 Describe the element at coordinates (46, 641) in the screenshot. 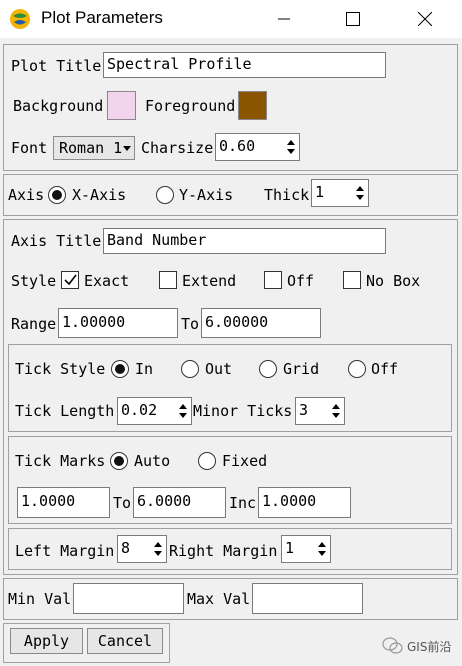

I see `apply-button: Apply` at that location.